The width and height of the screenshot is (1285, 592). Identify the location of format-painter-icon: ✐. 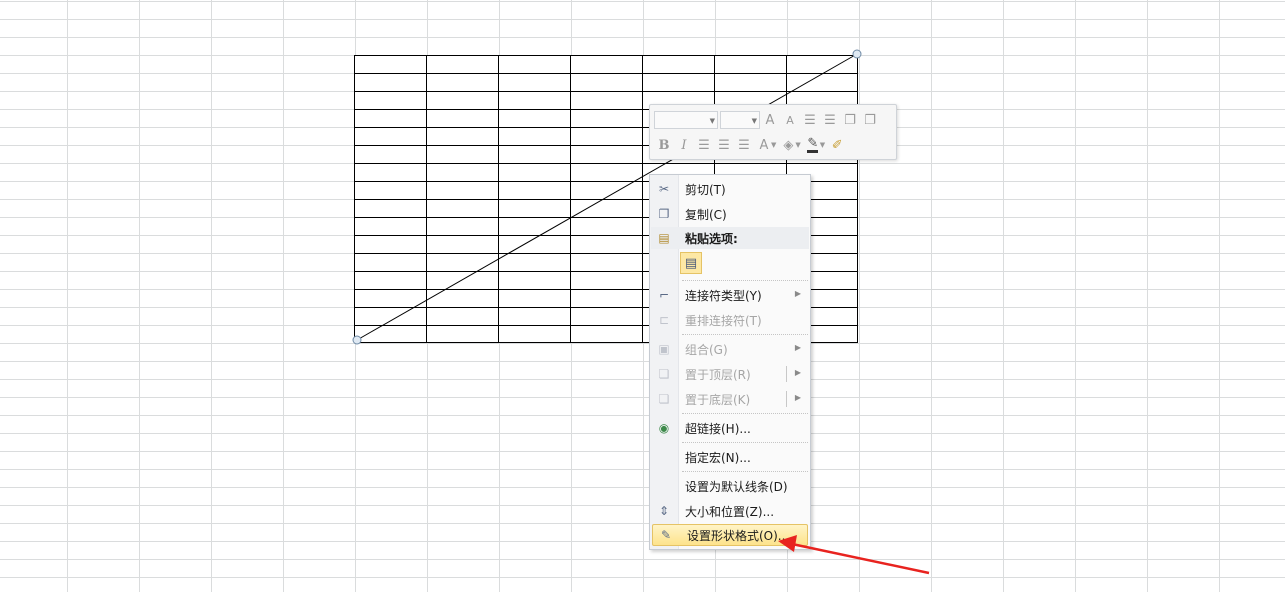
(837, 145).